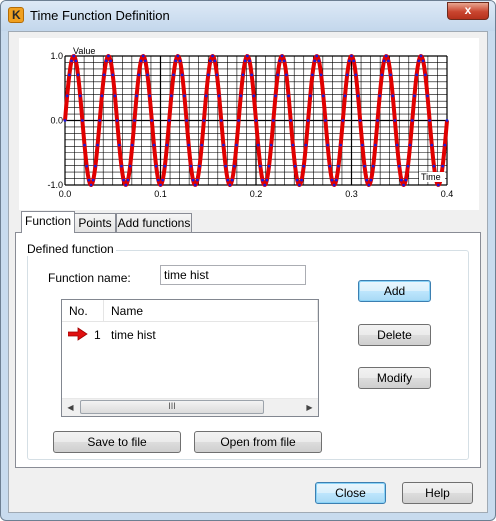 The height and width of the screenshot is (521, 496). What do you see at coordinates (95, 222) in the screenshot?
I see `tab-points: Points` at bounding box center [95, 222].